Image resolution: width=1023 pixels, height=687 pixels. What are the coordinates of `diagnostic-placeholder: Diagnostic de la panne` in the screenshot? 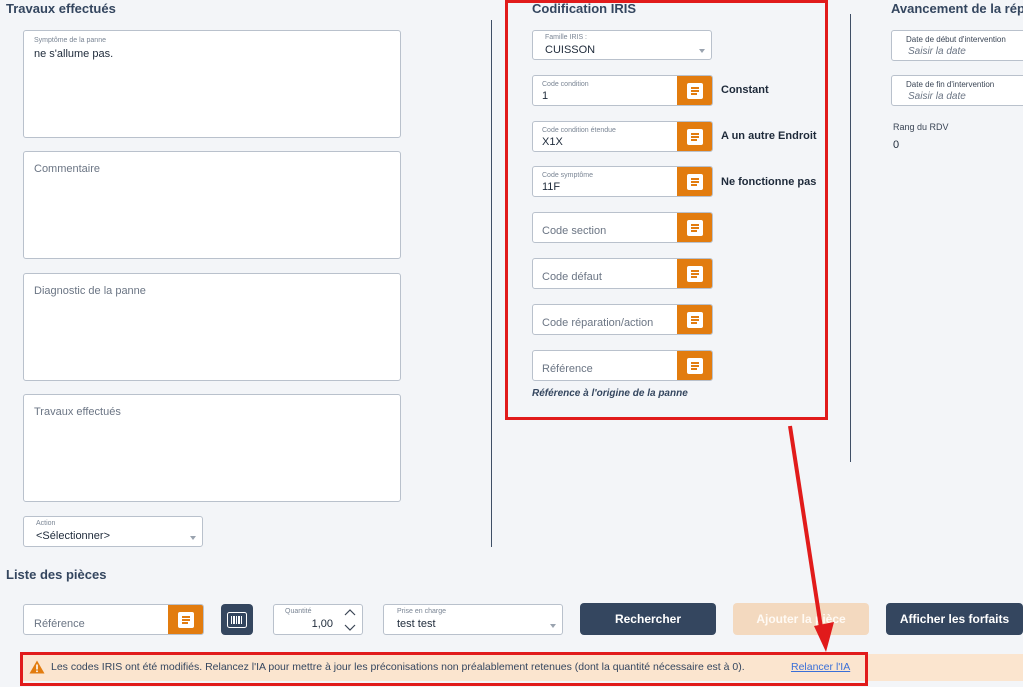 It's located at (90, 291).